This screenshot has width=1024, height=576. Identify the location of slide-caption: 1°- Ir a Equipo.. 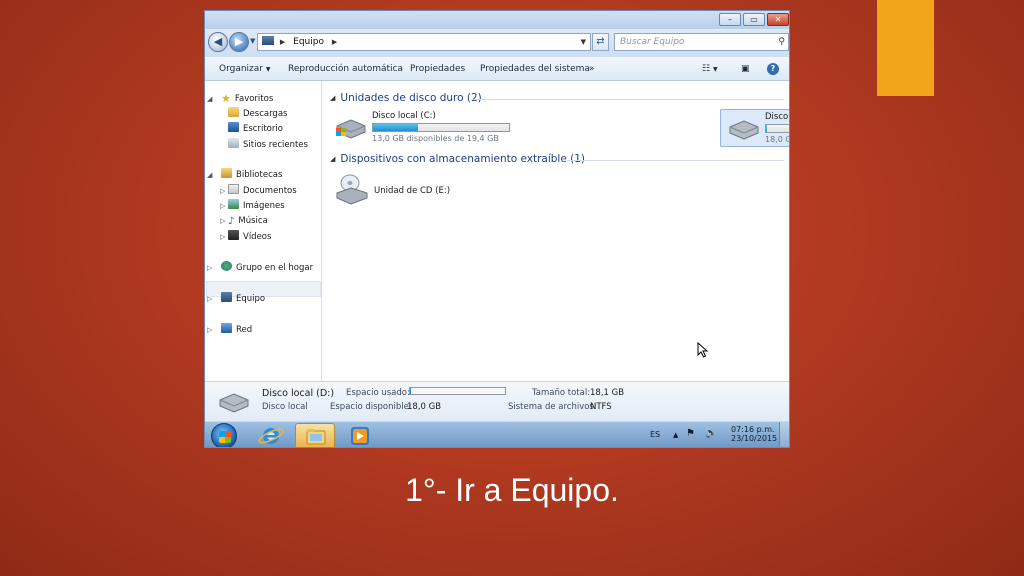
(512, 490).